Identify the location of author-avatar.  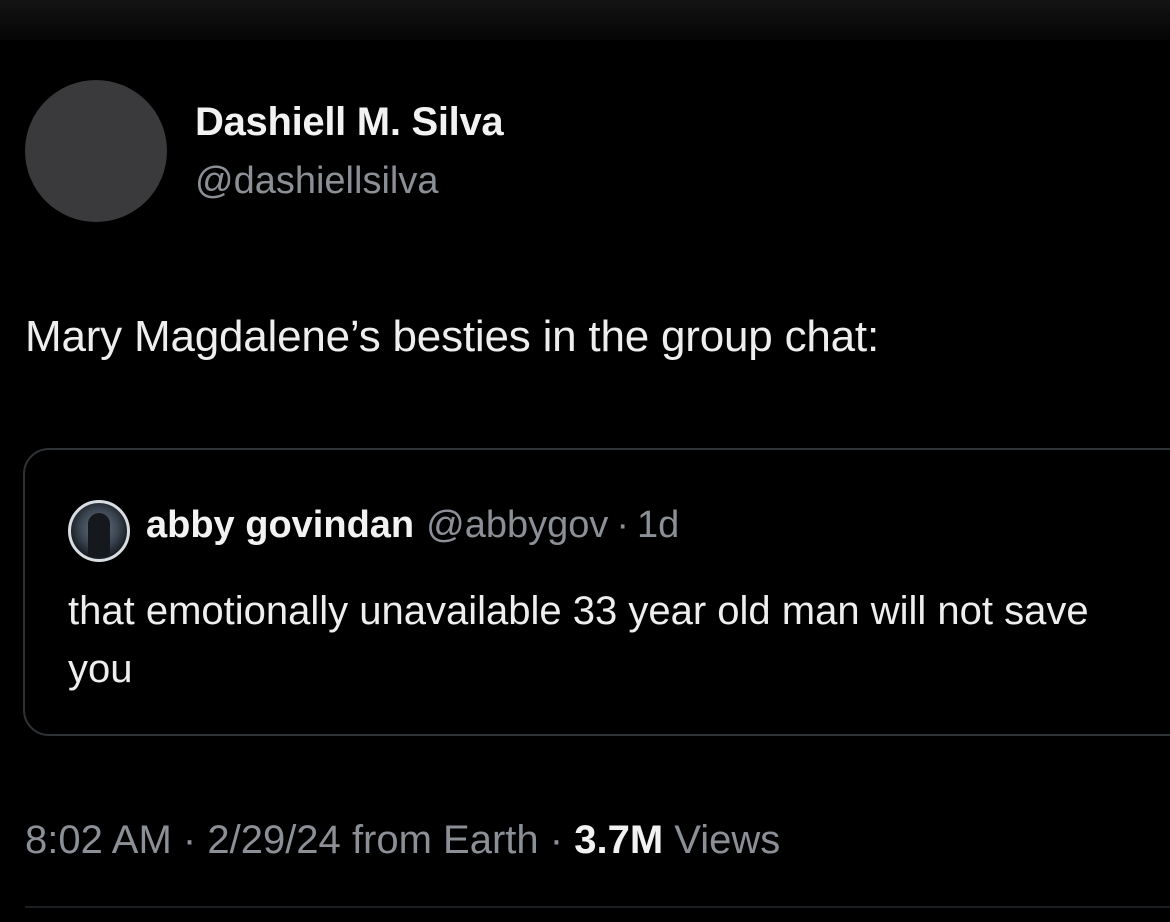
(96, 151).